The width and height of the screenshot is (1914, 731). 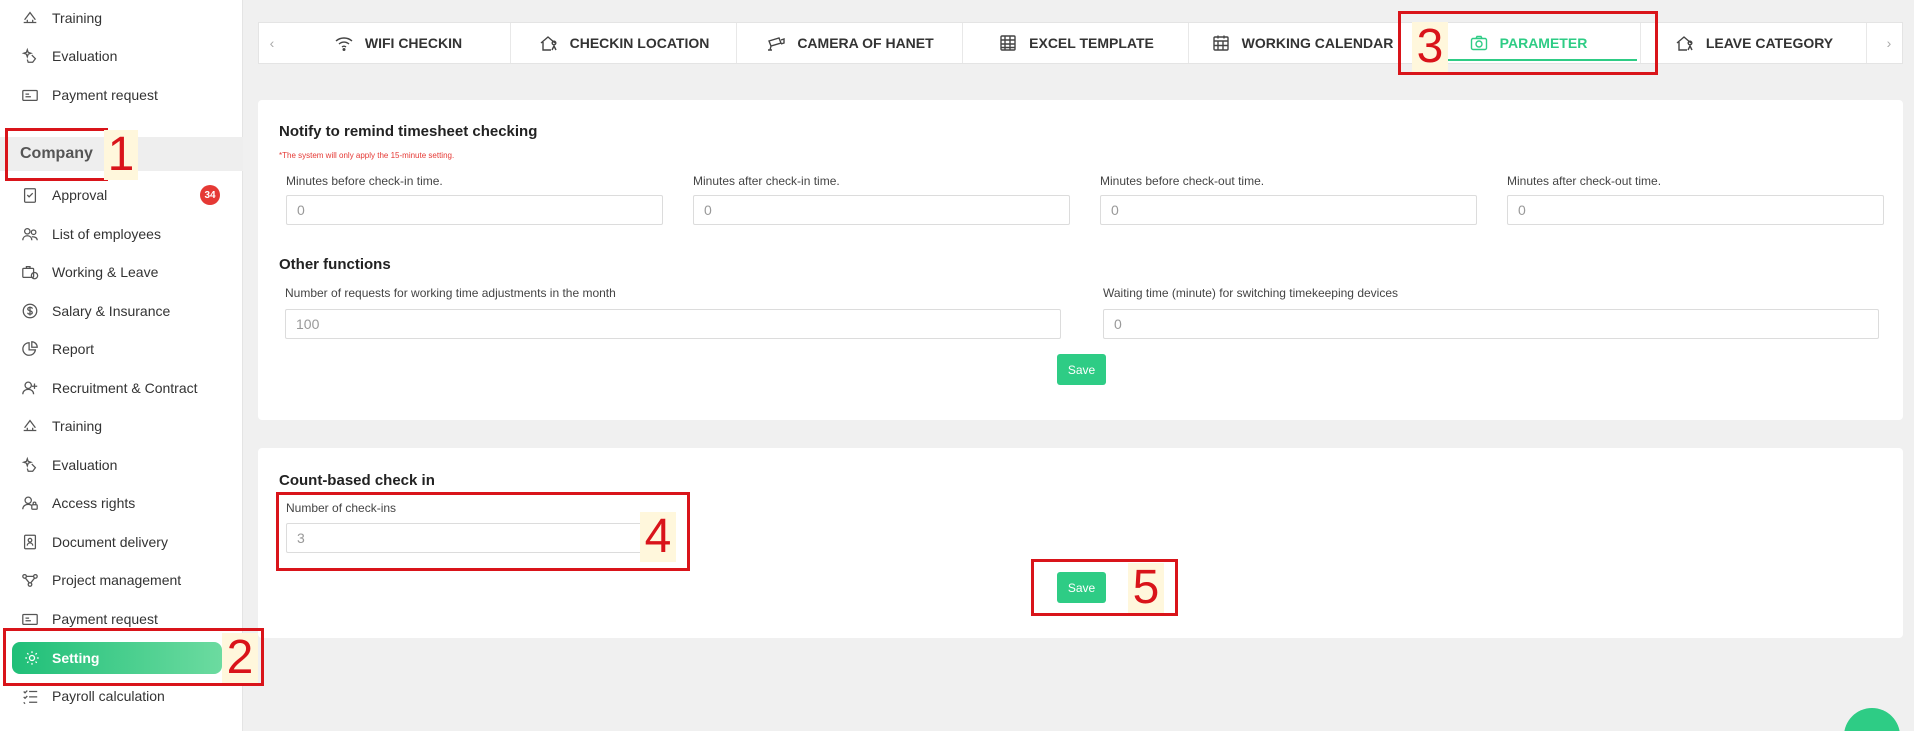 What do you see at coordinates (210, 195) in the screenshot?
I see `approval-count-badge: 34` at bounding box center [210, 195].